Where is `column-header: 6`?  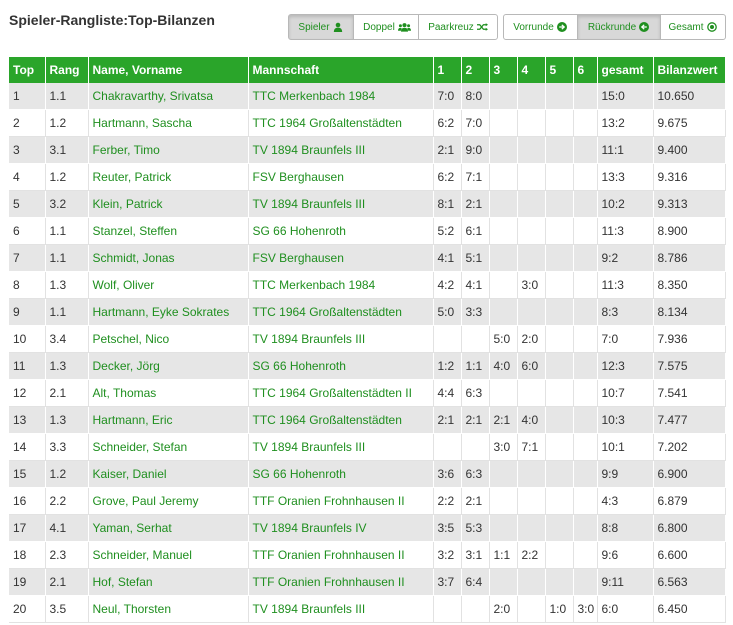
column-header: 6 is located at coordinates (585, 70).